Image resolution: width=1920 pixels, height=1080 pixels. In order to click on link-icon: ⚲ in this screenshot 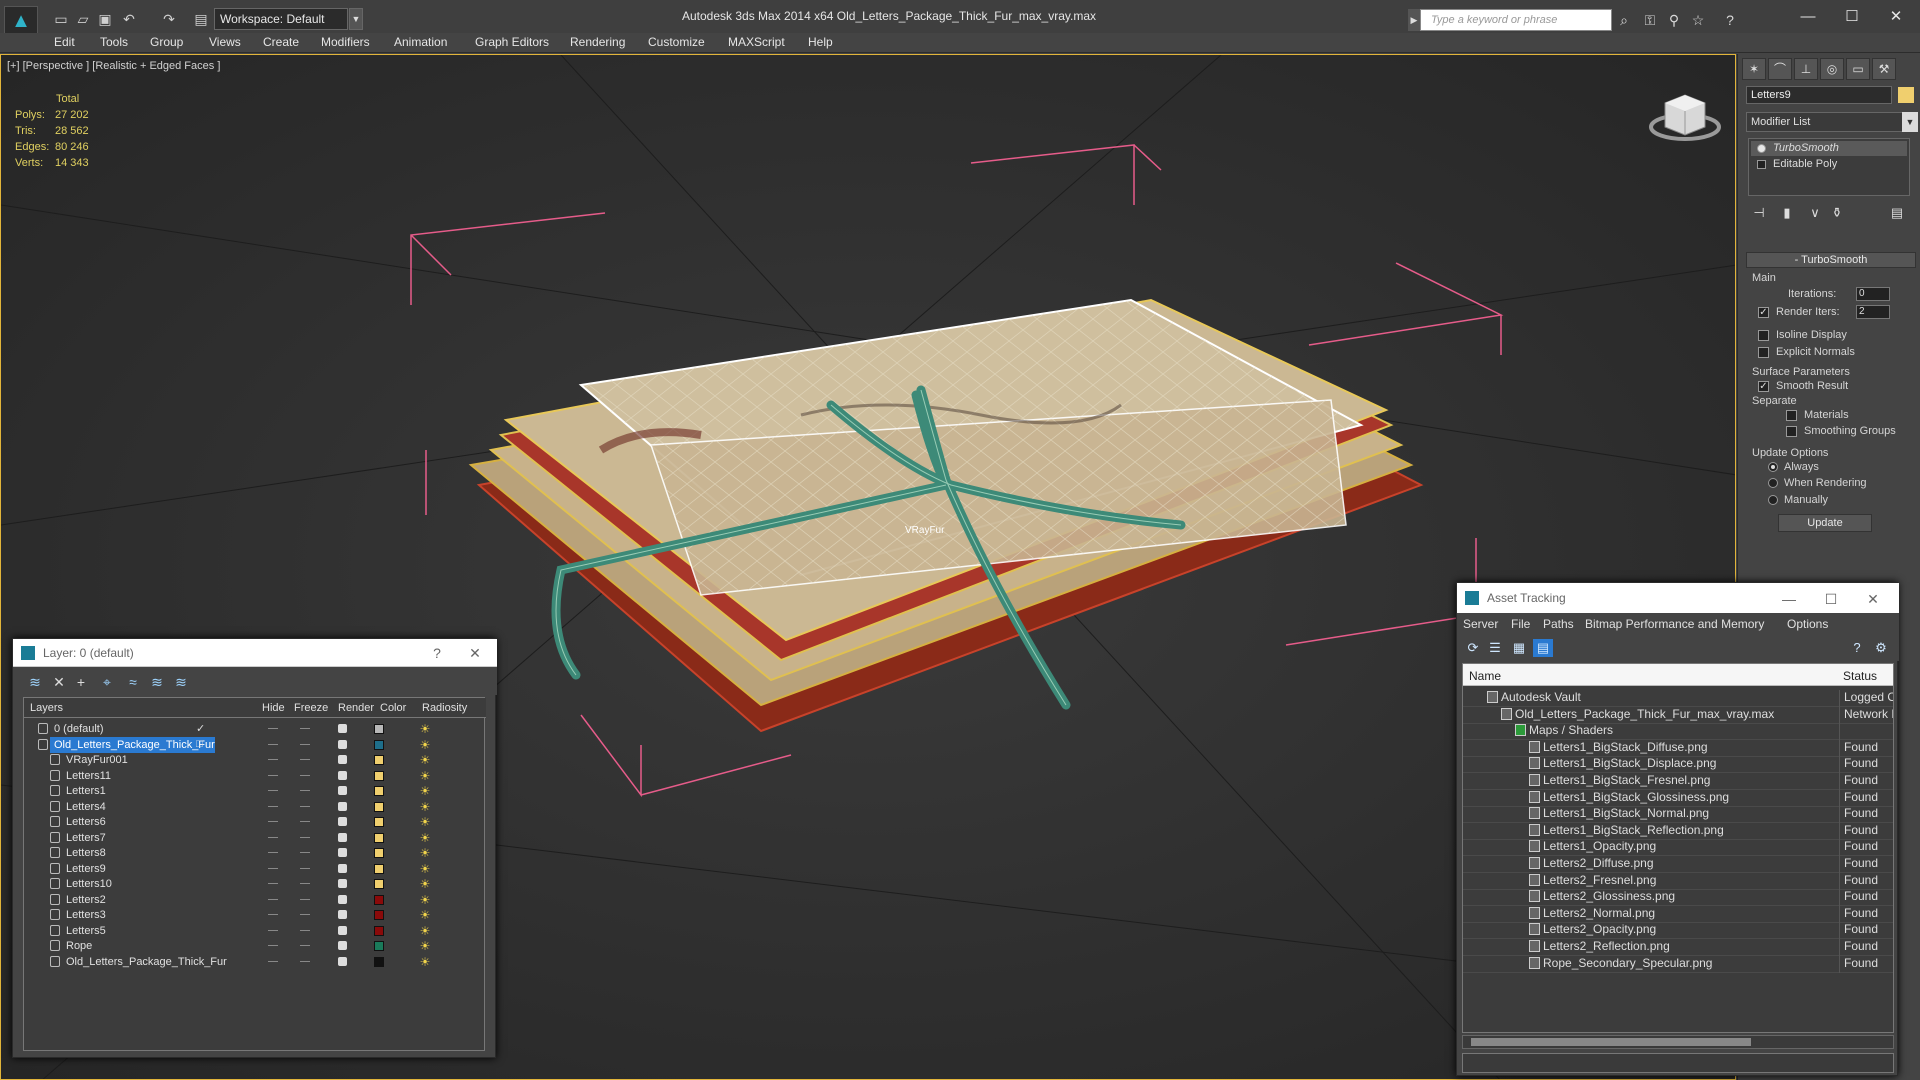, I will do `click(1674, 20)`.